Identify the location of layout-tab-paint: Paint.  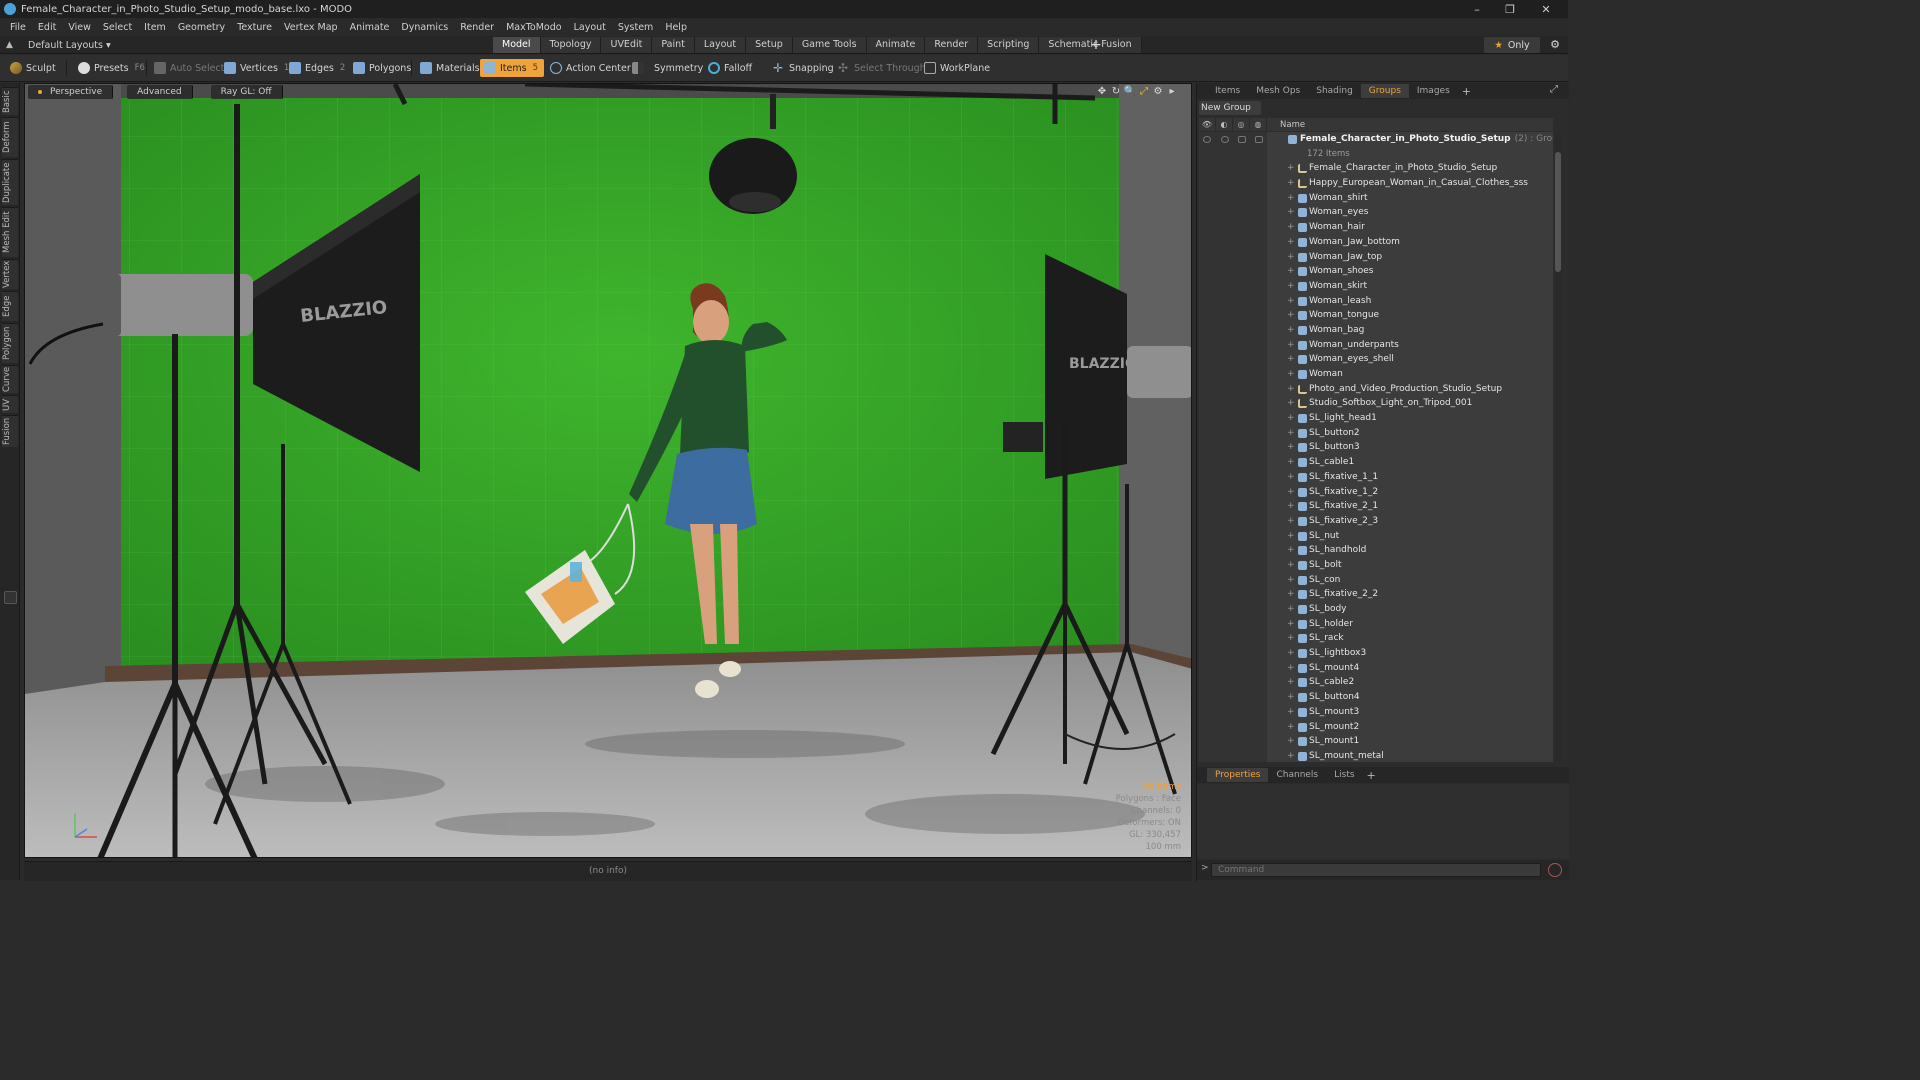
(673, 45).